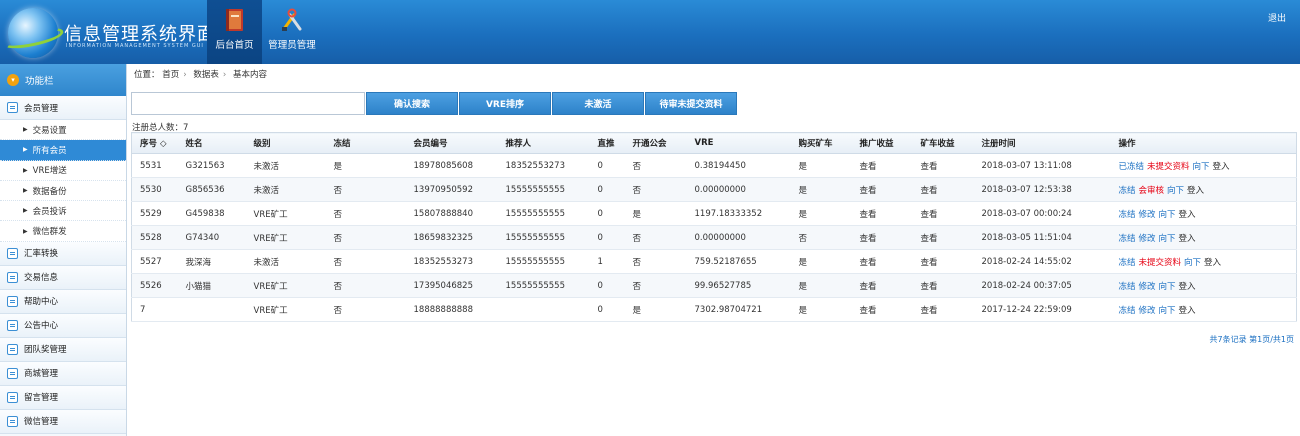  What do you see at coordinates (63, 325) in the screenshot?
I see `sidebar-group-notices: 公告中心` at bounding box center [63, 325].